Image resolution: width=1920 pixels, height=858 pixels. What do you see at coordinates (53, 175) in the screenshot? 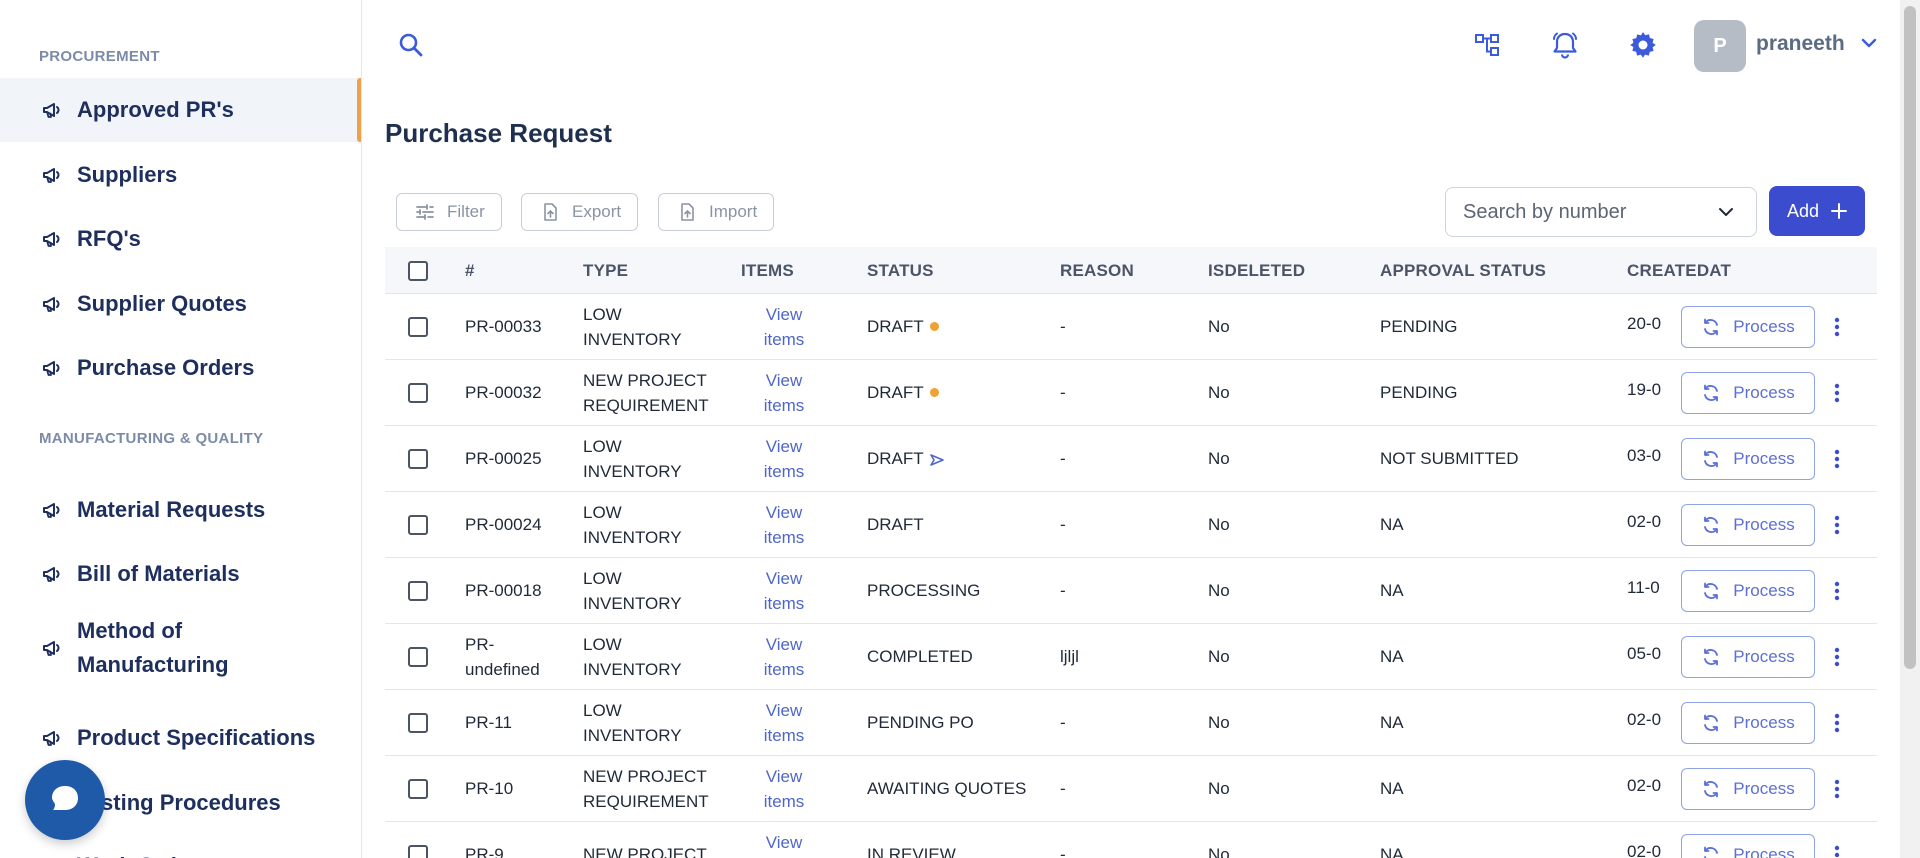
I see `megaphone-icon` at bounding box center [53, 175].